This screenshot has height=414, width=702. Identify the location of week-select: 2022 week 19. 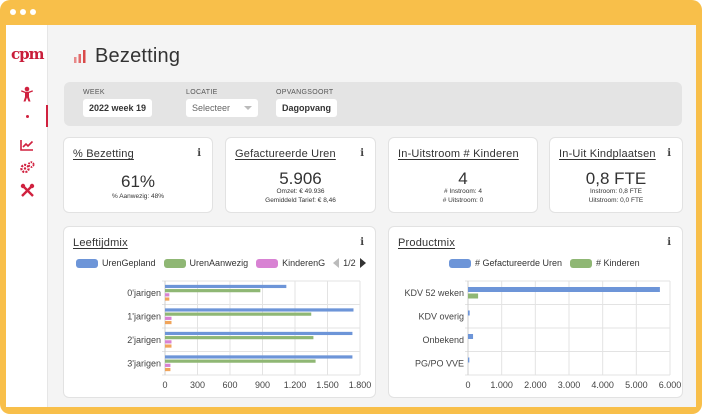
(118, 108).